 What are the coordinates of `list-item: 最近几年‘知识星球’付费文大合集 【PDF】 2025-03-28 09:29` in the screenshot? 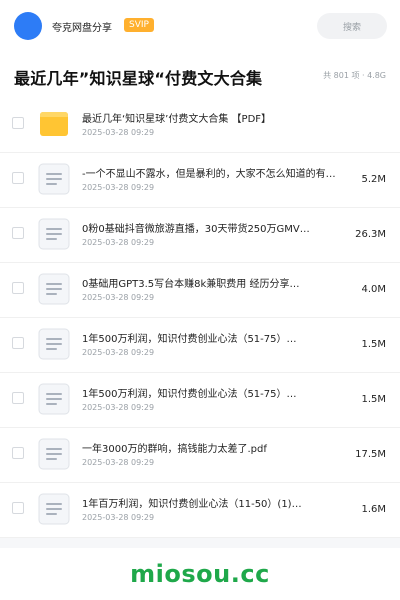 It's located at (200, 125).